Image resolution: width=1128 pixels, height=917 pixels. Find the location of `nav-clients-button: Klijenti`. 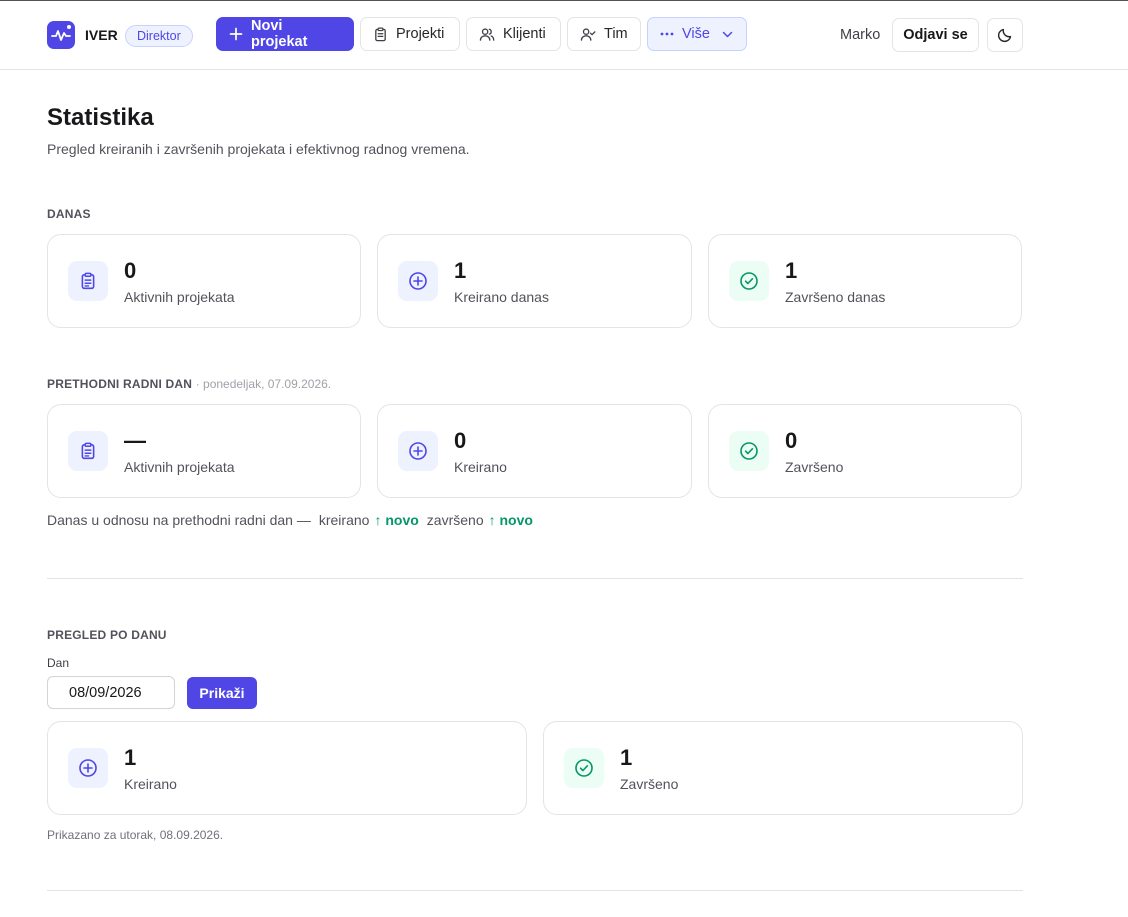

nav-clients-button: Klijenti is located at coordinates (513, 34).